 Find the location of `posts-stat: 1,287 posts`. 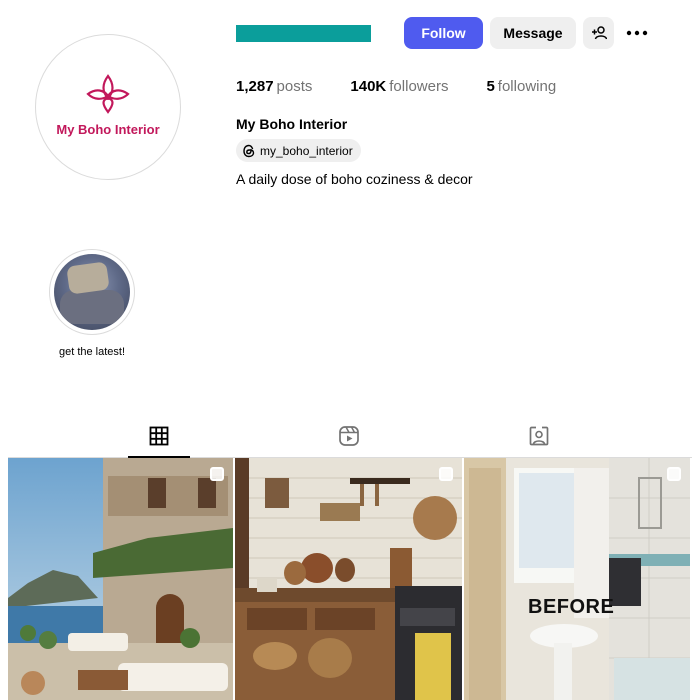

posts-stat: 1,287 posts is located at coordinates (274, 86).